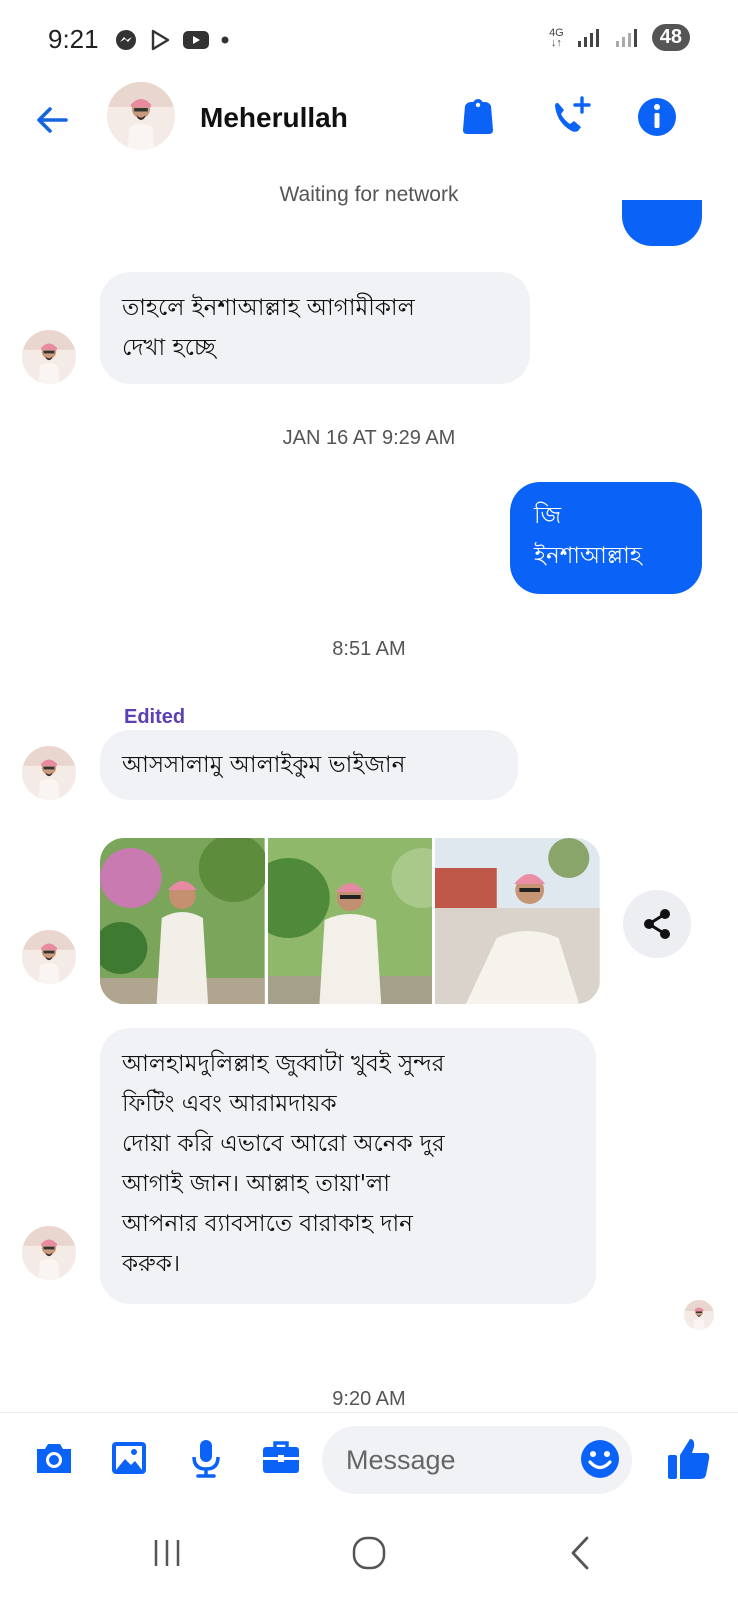  I want to click on back-nav-icon, so click(581, 1553).